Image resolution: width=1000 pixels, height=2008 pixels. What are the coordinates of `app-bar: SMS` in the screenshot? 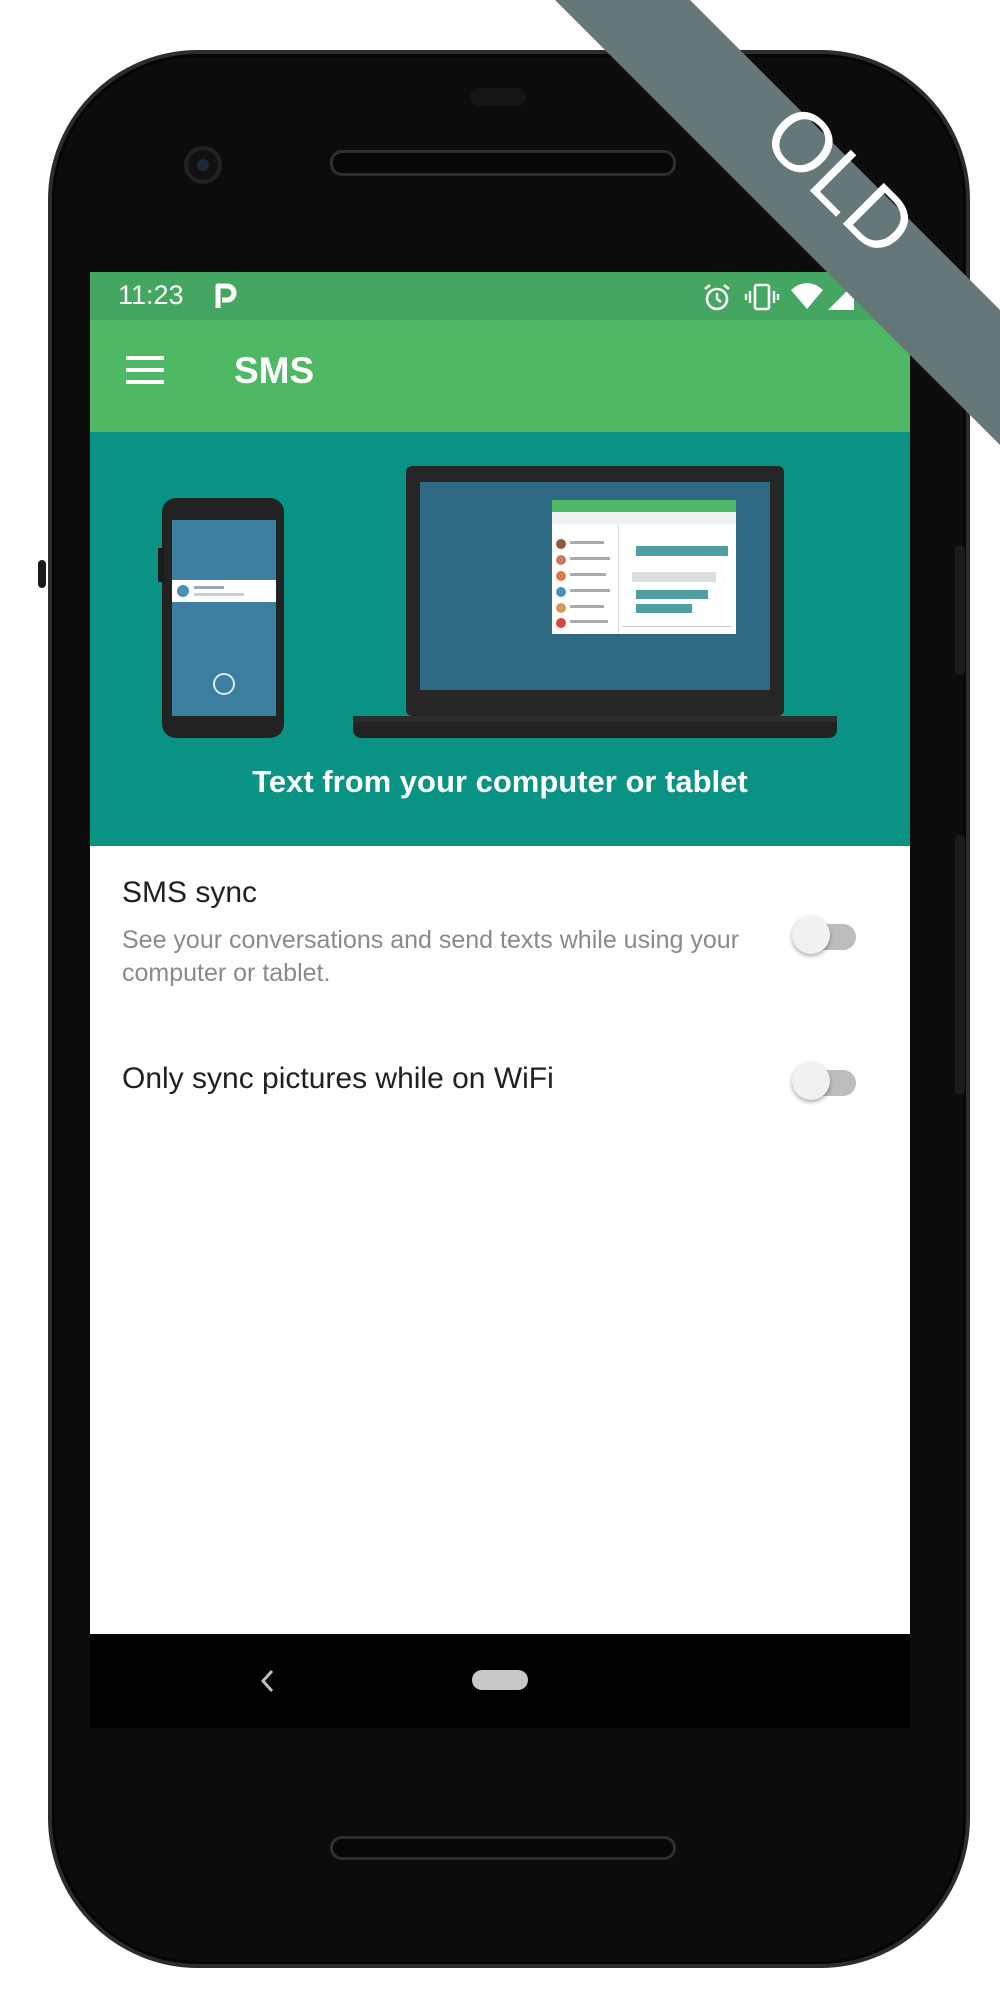 It's located at (500, 376).